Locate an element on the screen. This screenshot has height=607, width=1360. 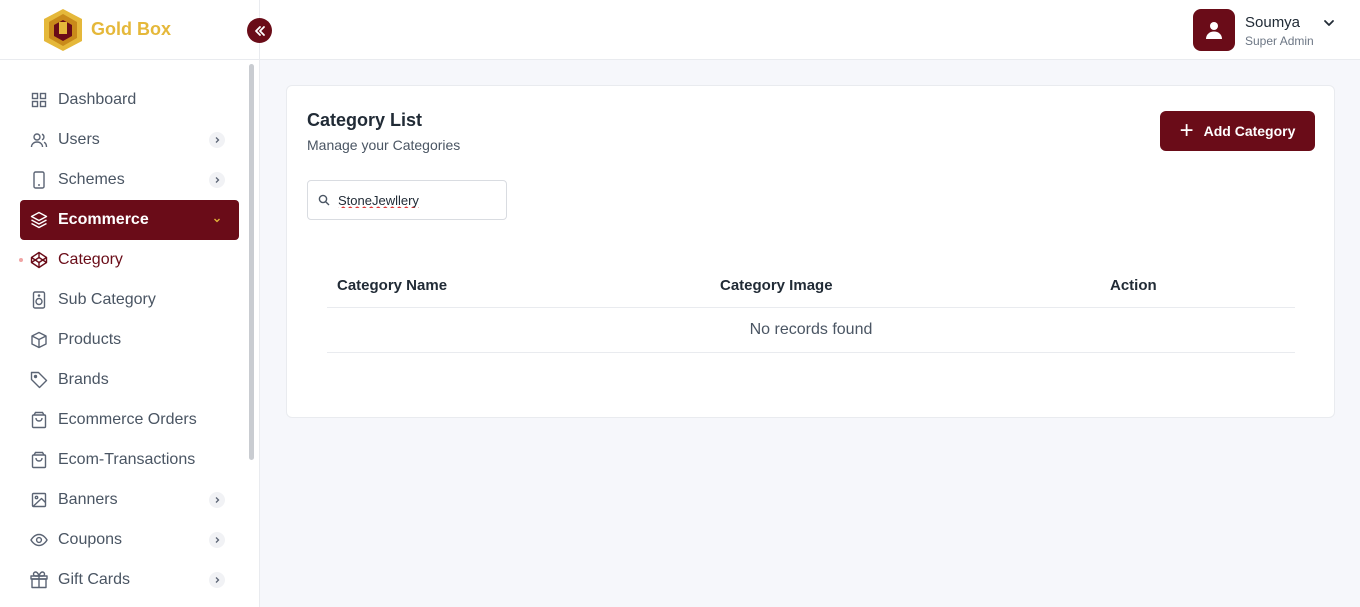
search-input is located at coordinates (418, 200).